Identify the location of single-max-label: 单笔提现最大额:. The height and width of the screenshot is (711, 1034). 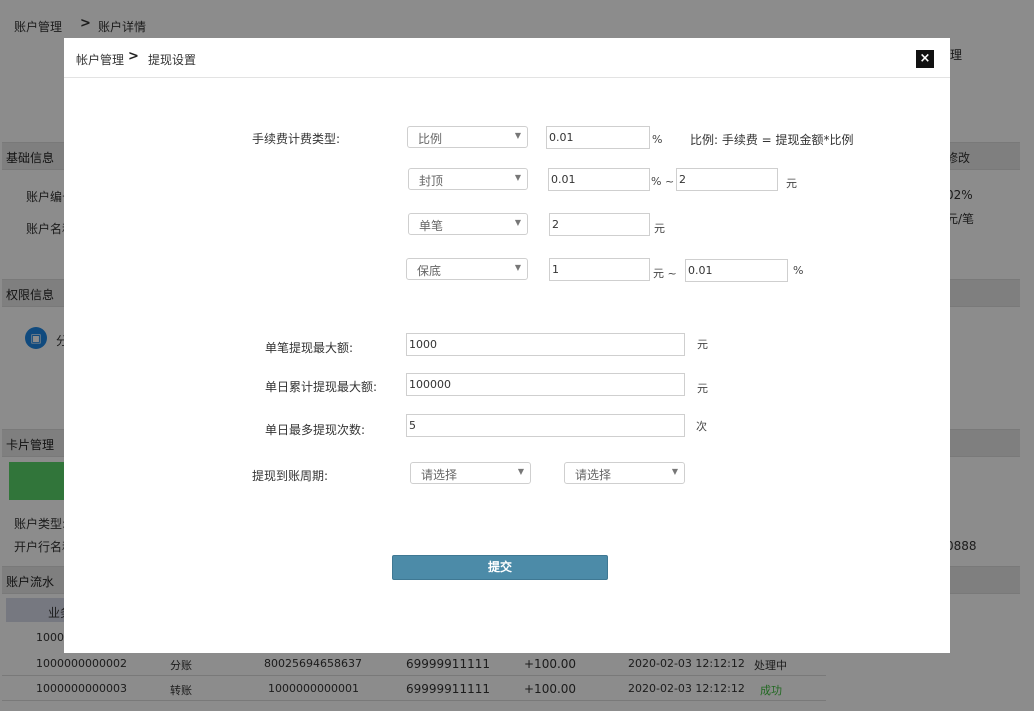
(309, 348).